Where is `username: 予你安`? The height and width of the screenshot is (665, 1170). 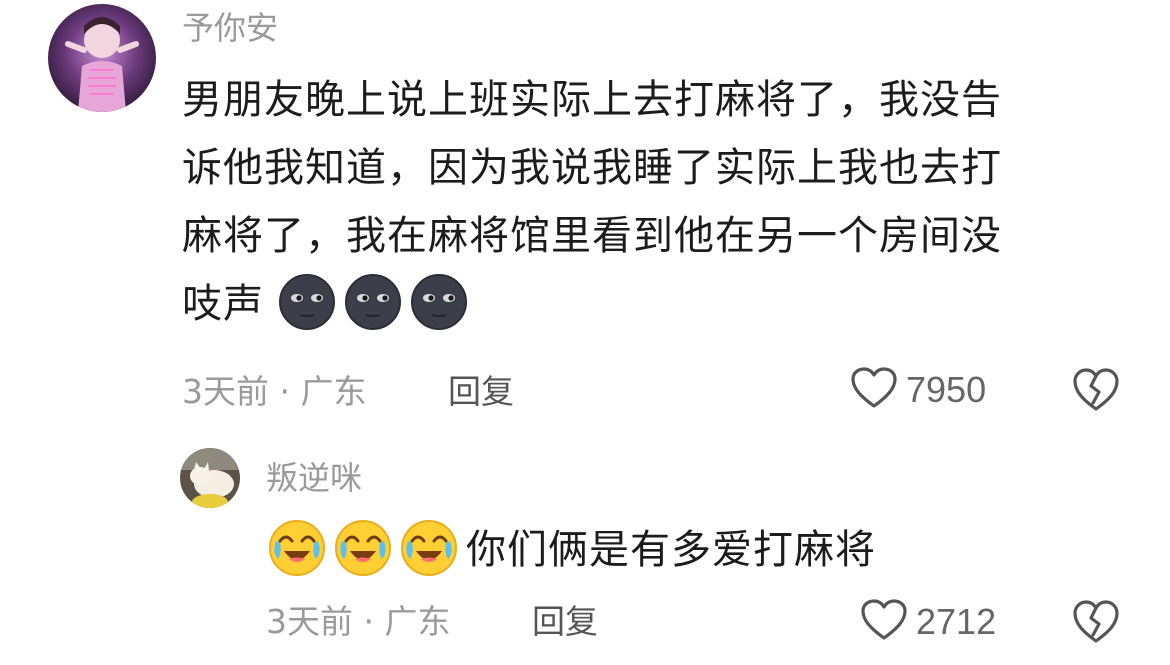 username: 予你安 is located at coordinates (230, 28).